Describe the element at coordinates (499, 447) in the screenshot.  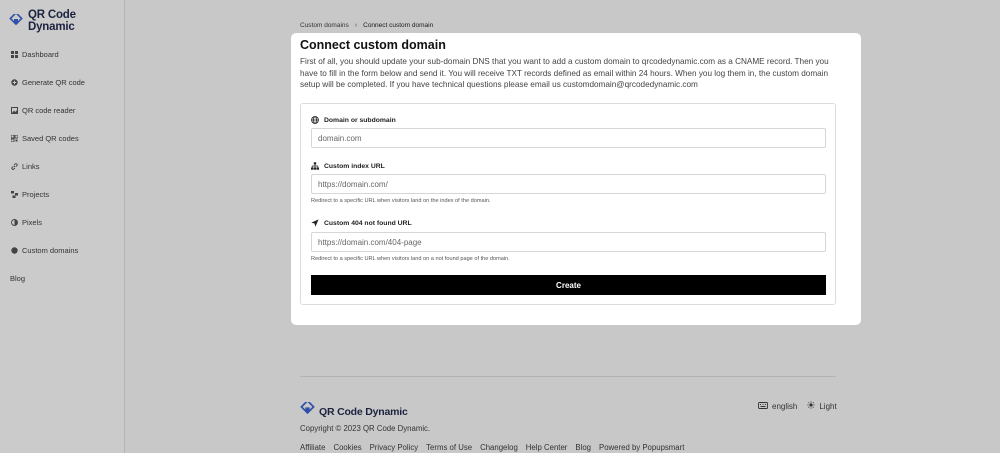
I see `footer-link-changelog: Changelog` at that location.